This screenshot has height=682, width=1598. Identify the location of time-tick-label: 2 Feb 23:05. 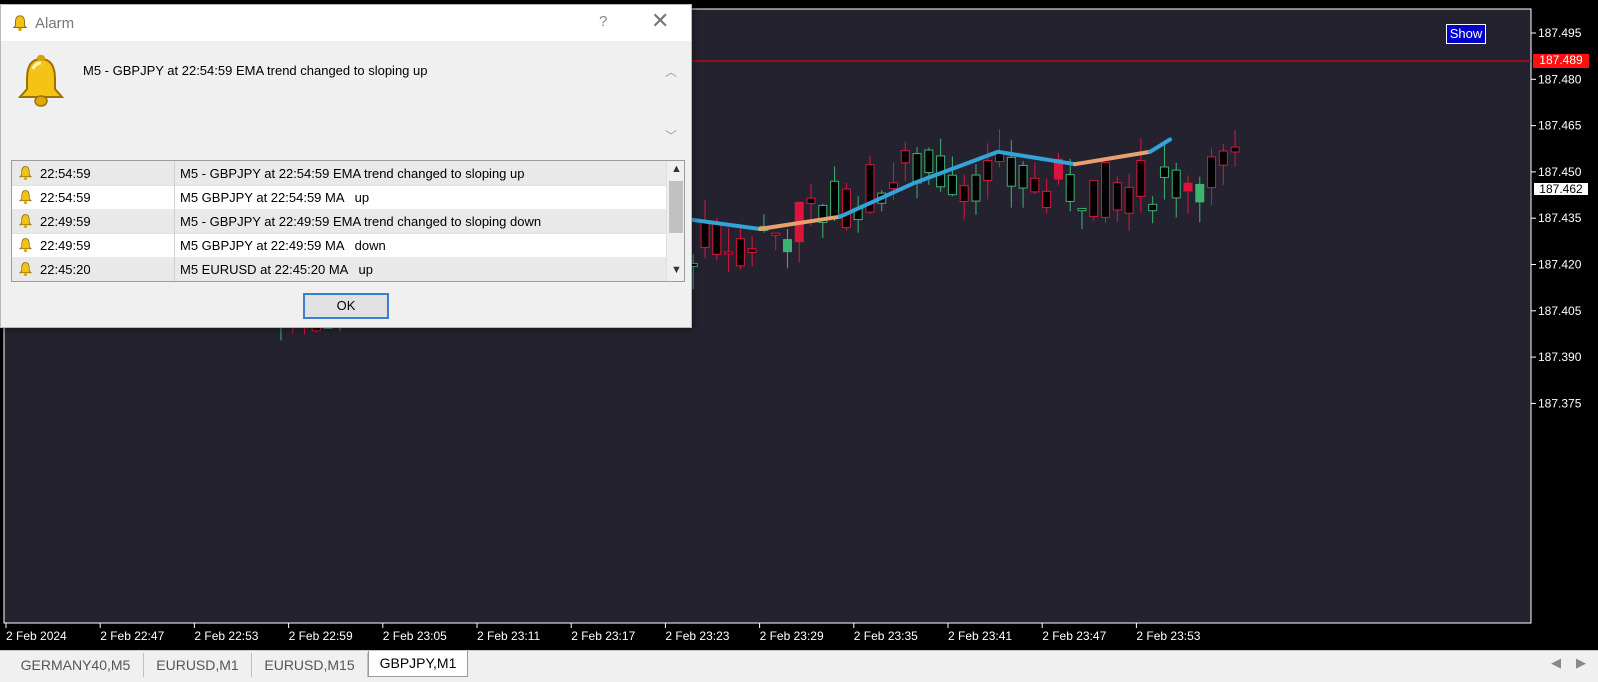
(415, 636).